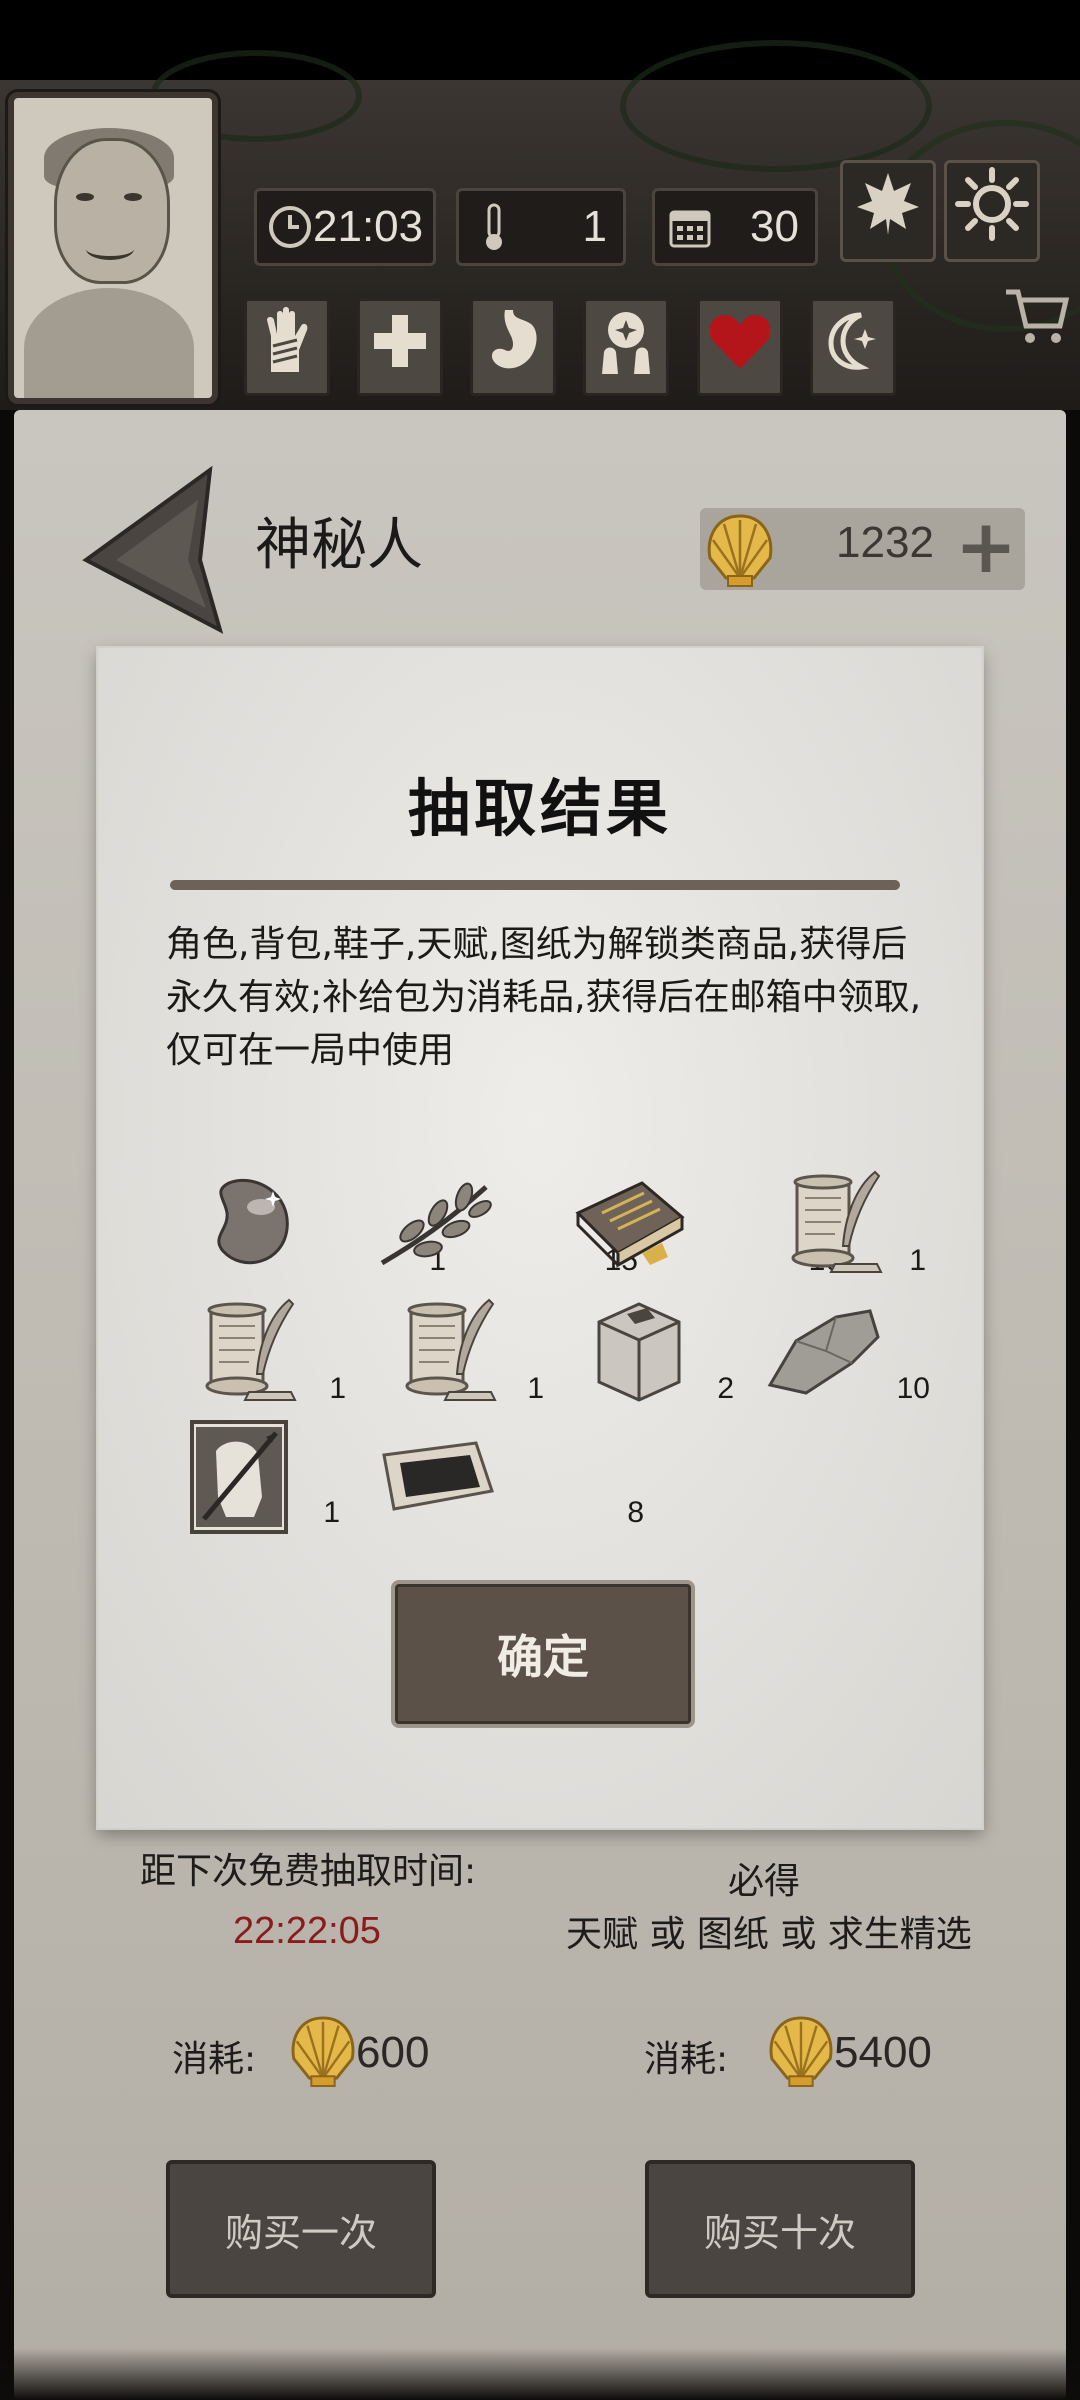  I want to click on bandaged-hand-icon, so click(287, 347).